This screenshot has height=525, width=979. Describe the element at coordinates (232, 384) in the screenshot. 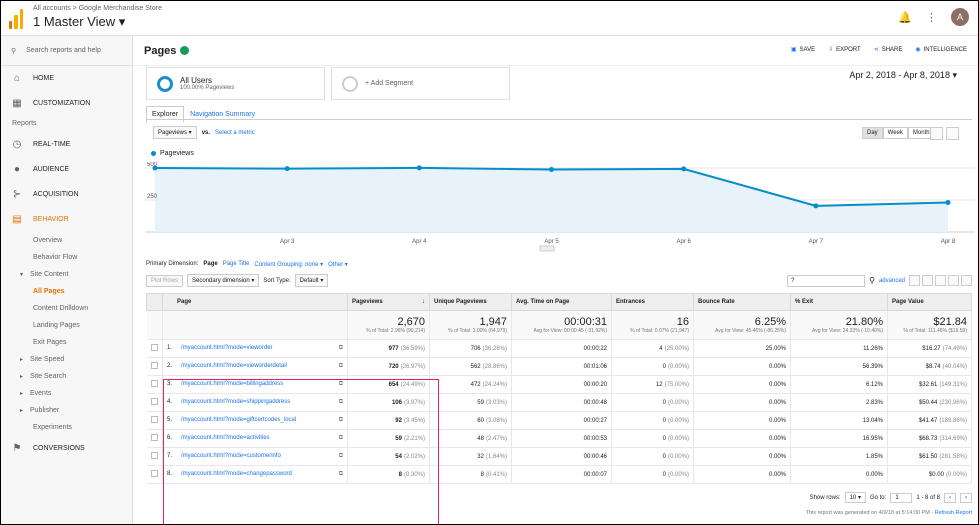

I see `page-link: /myaccount.html?mode=billingaddress` at that location.